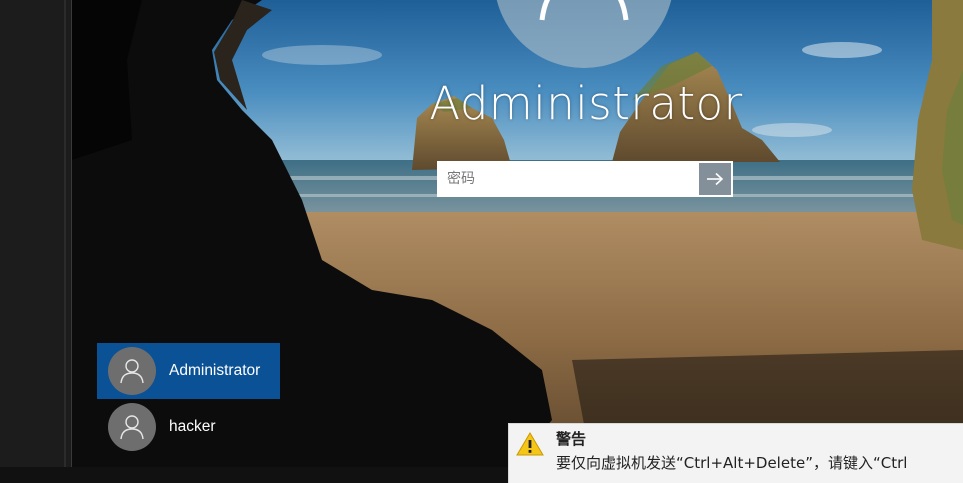 Image resolution: width=963 pixels, height=483 pixels. Describe the element at coordinates (215, 370) in the screenshot. I see `user-item-label: Administrator` at that location.